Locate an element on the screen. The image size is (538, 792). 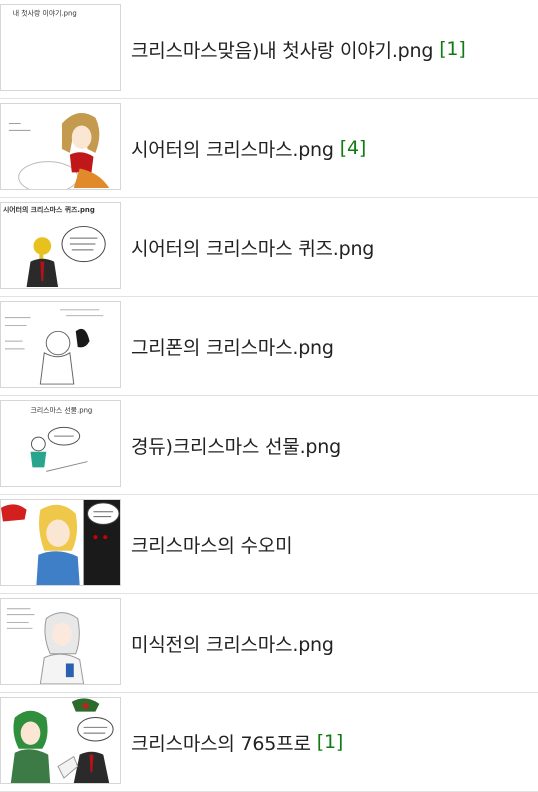
post-thumbnail: 시어터의 크리스마스 퀴즈.png is located at coordinates (60, 245).